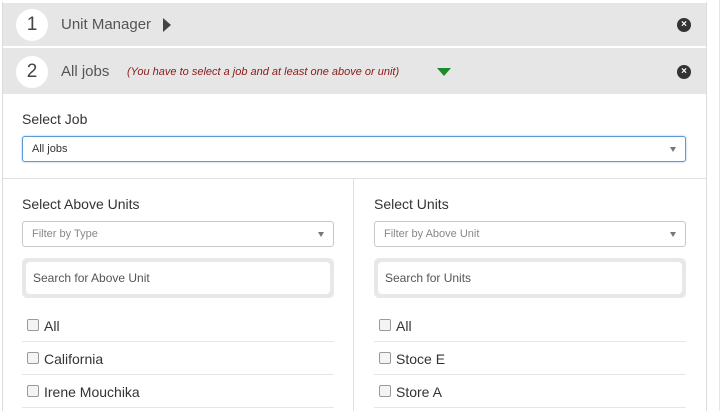  I want to click on list-item-label: Store A, so click(419, 392).